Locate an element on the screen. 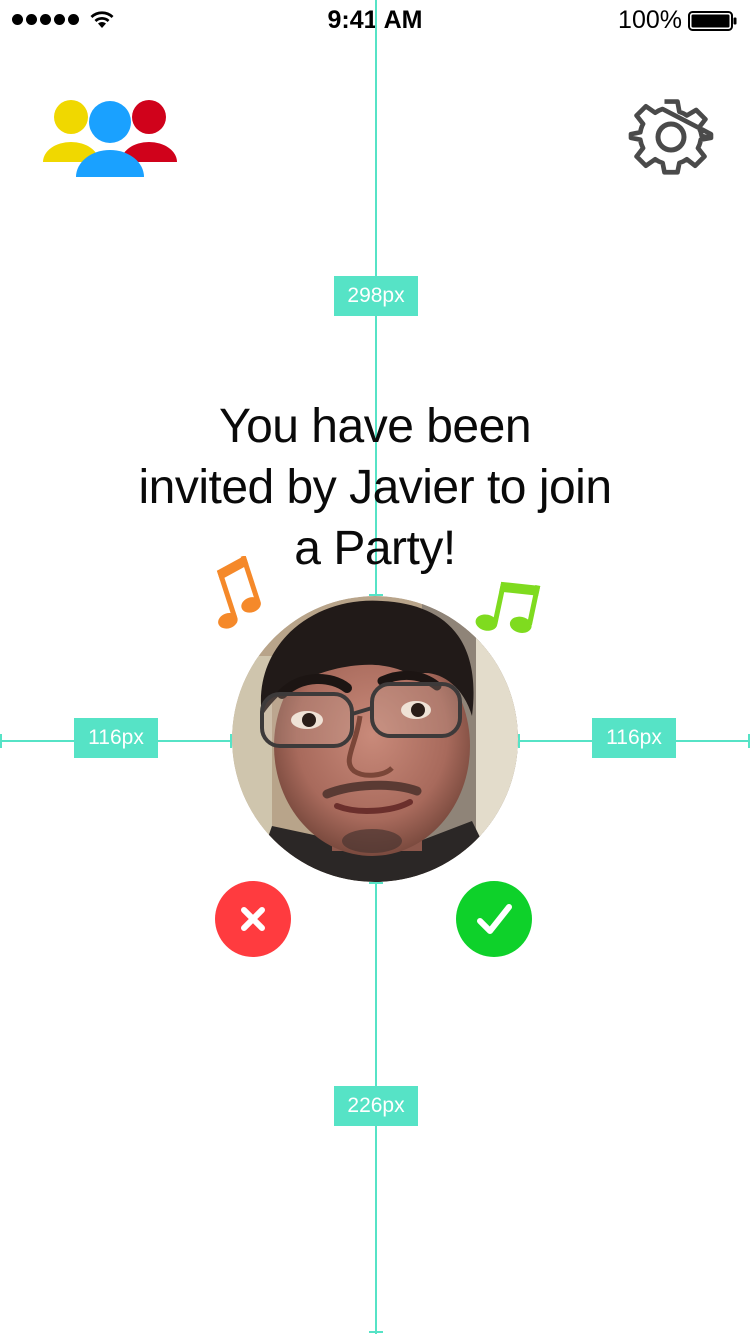 Image resolution: width=750 pixels, height=1334 pixels. invite-line: invited by Javier to join is located at coordinates (375, 487).